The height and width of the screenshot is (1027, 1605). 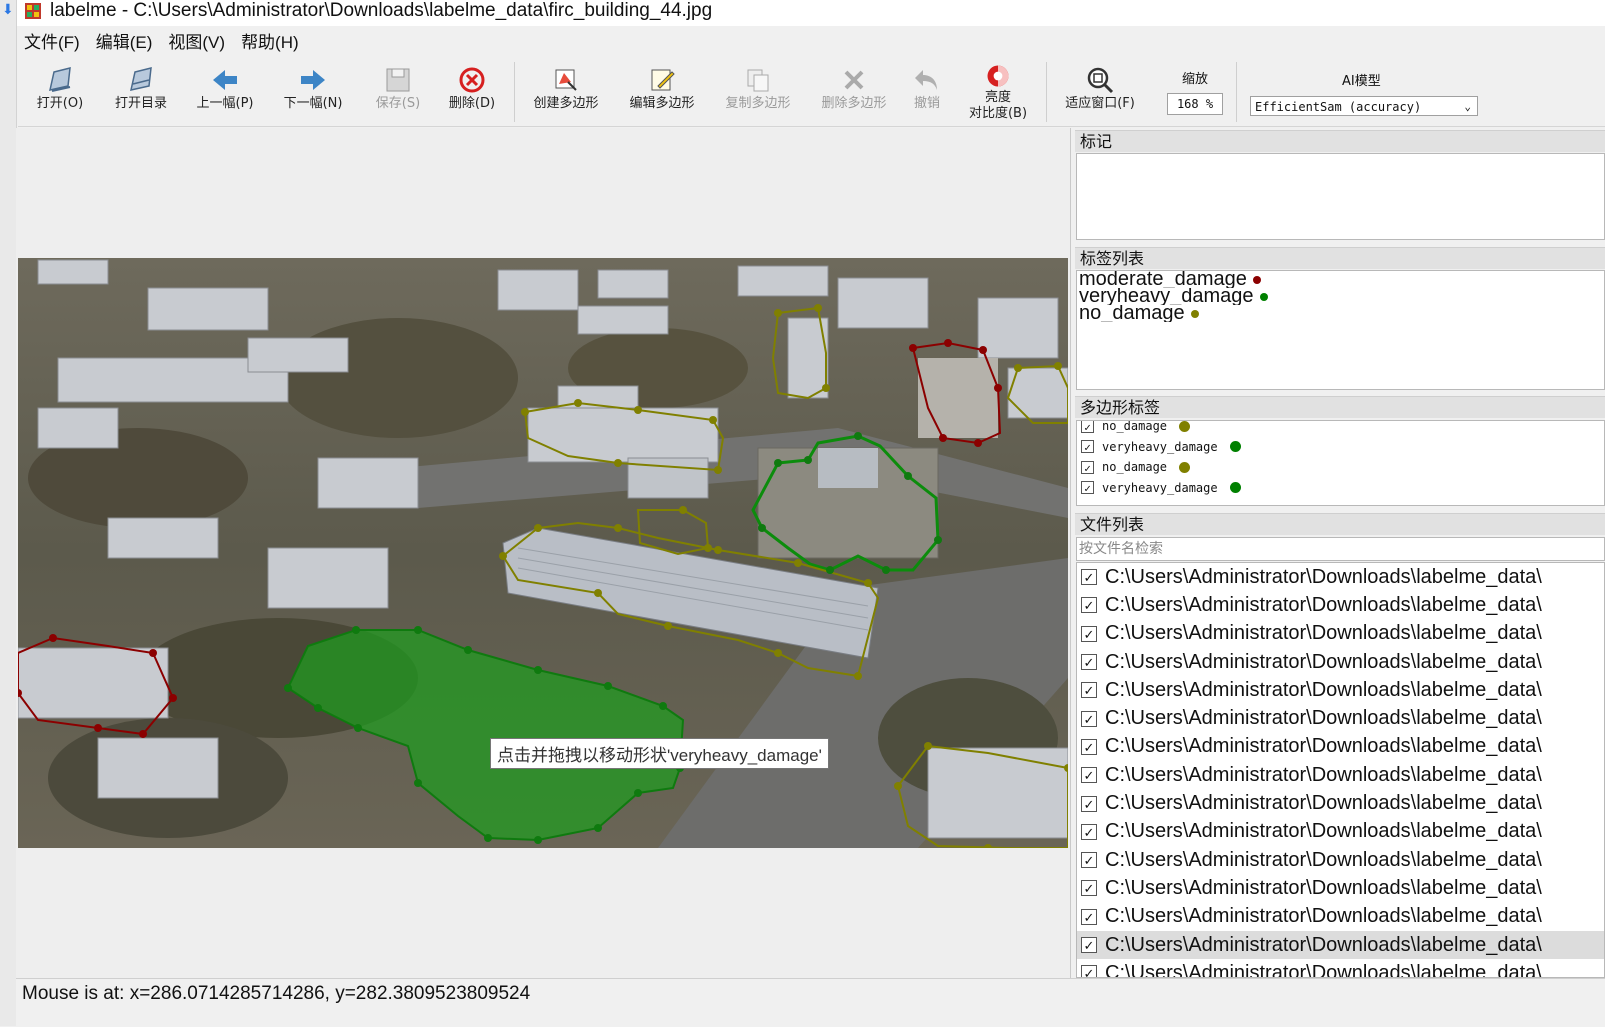 I want to click on create-polygon-icon, so click(x=566, y=80).